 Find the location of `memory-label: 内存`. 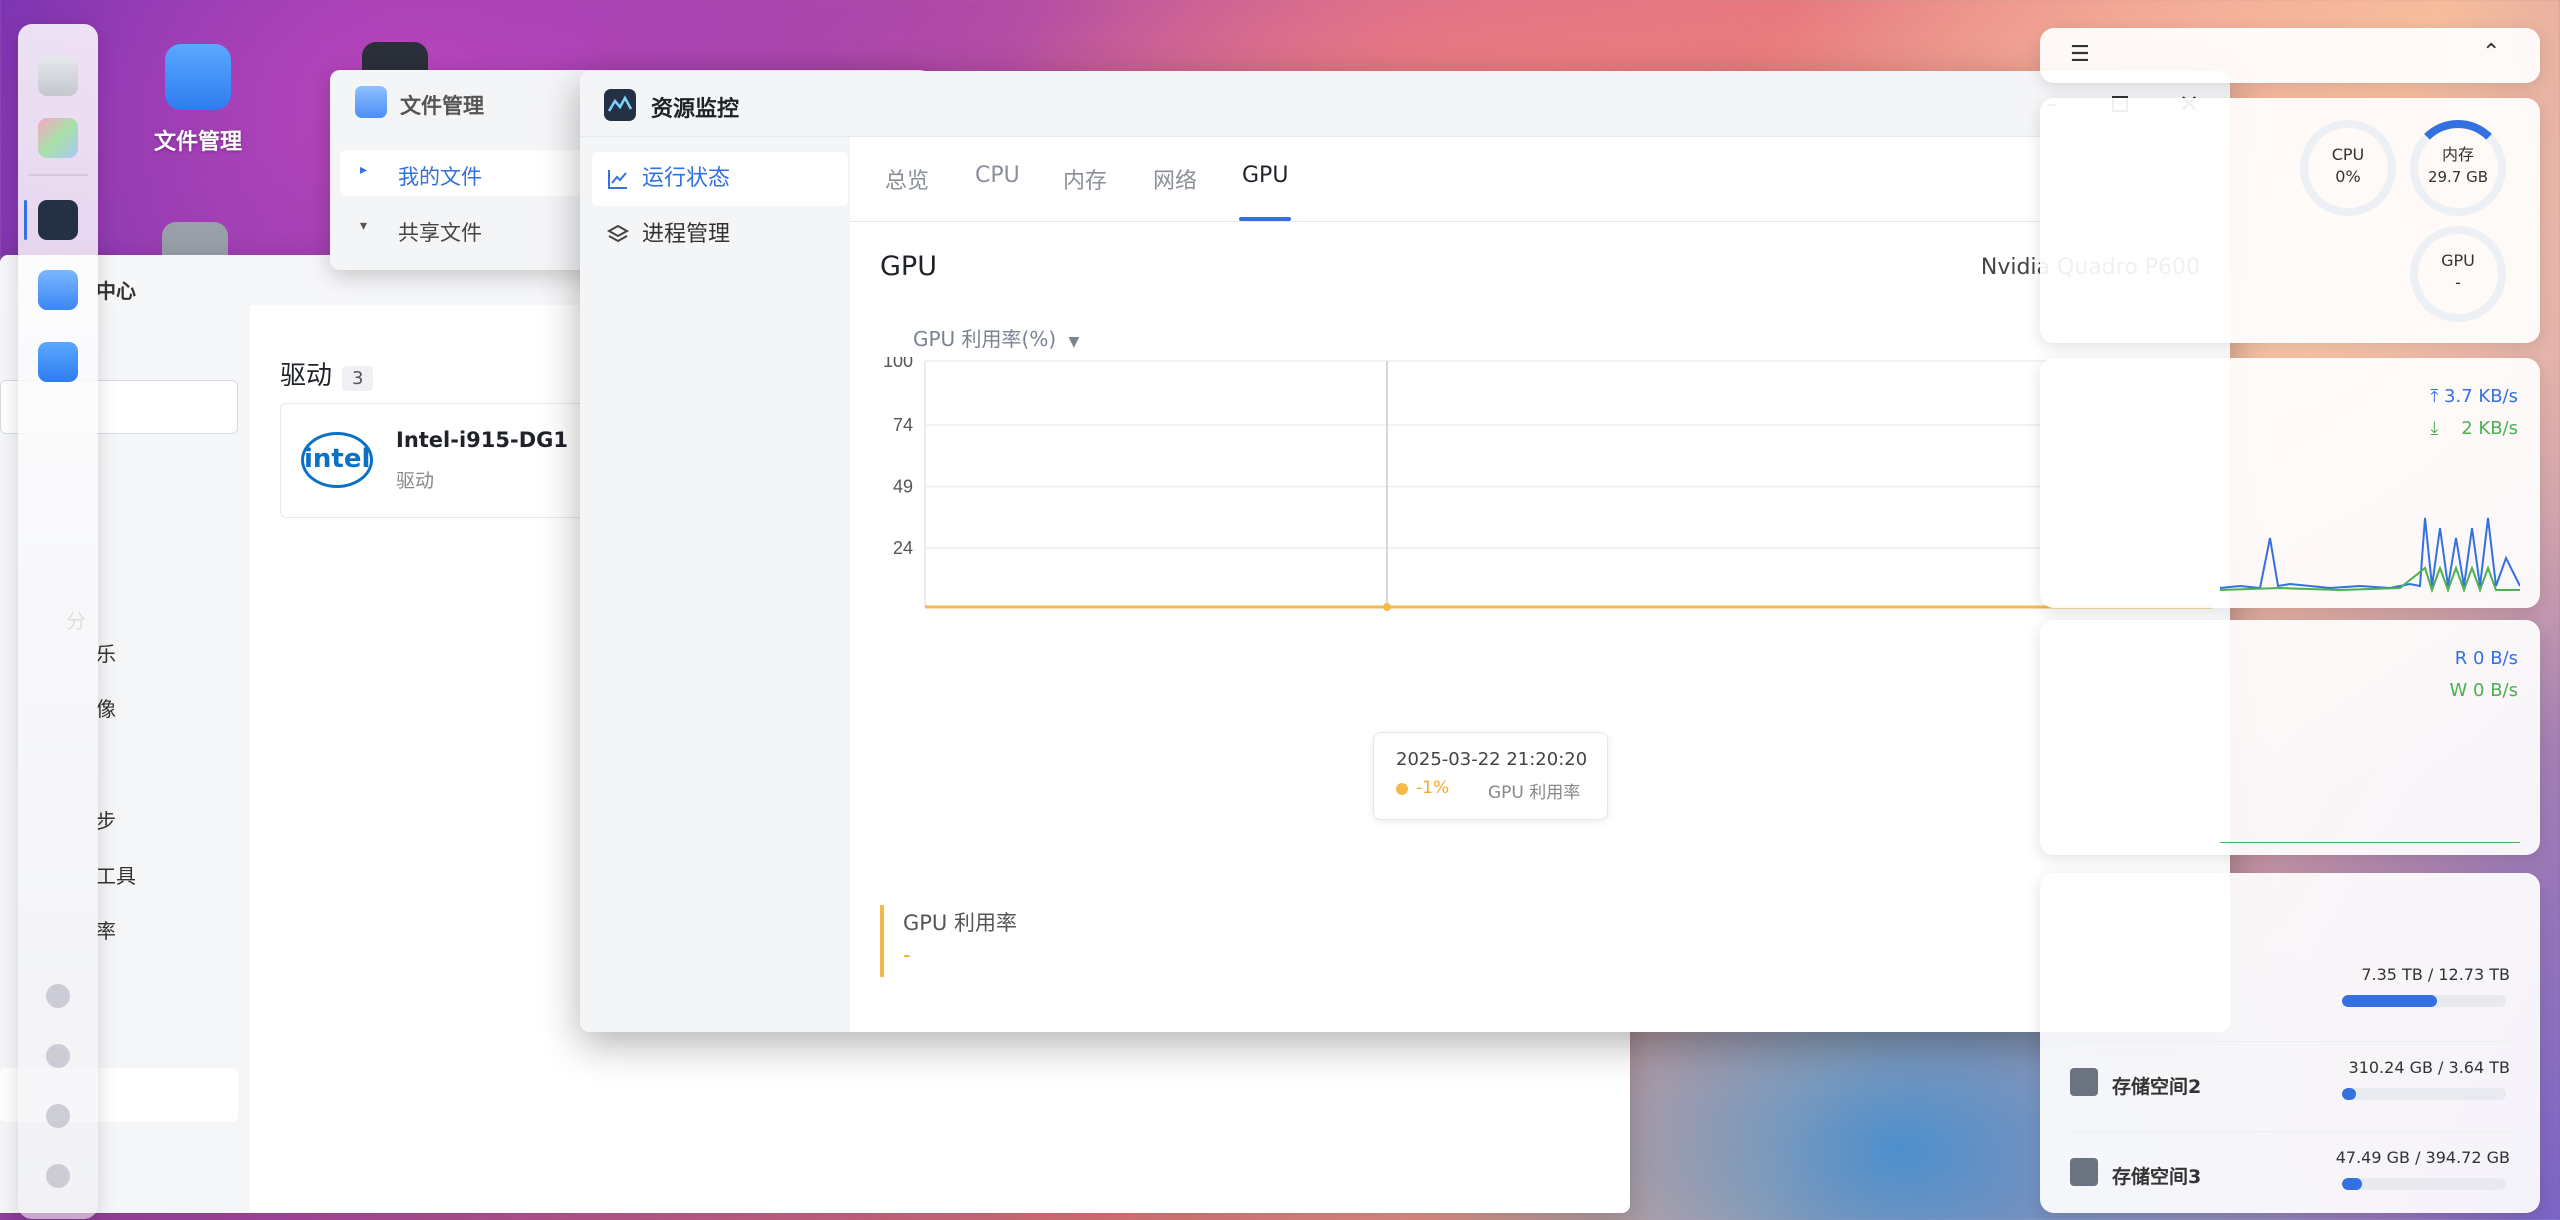

memory-label: 内存 is located at coordinates (2457, 154).